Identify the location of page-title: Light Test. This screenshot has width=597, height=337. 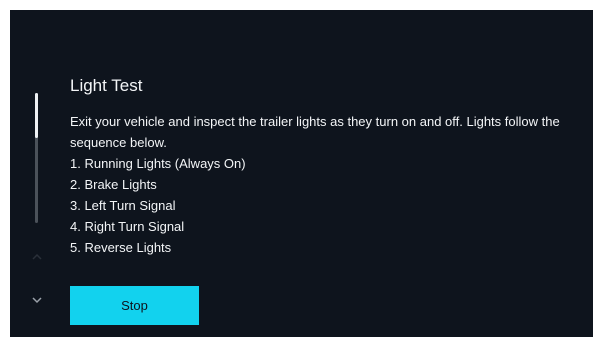
(106, 85).